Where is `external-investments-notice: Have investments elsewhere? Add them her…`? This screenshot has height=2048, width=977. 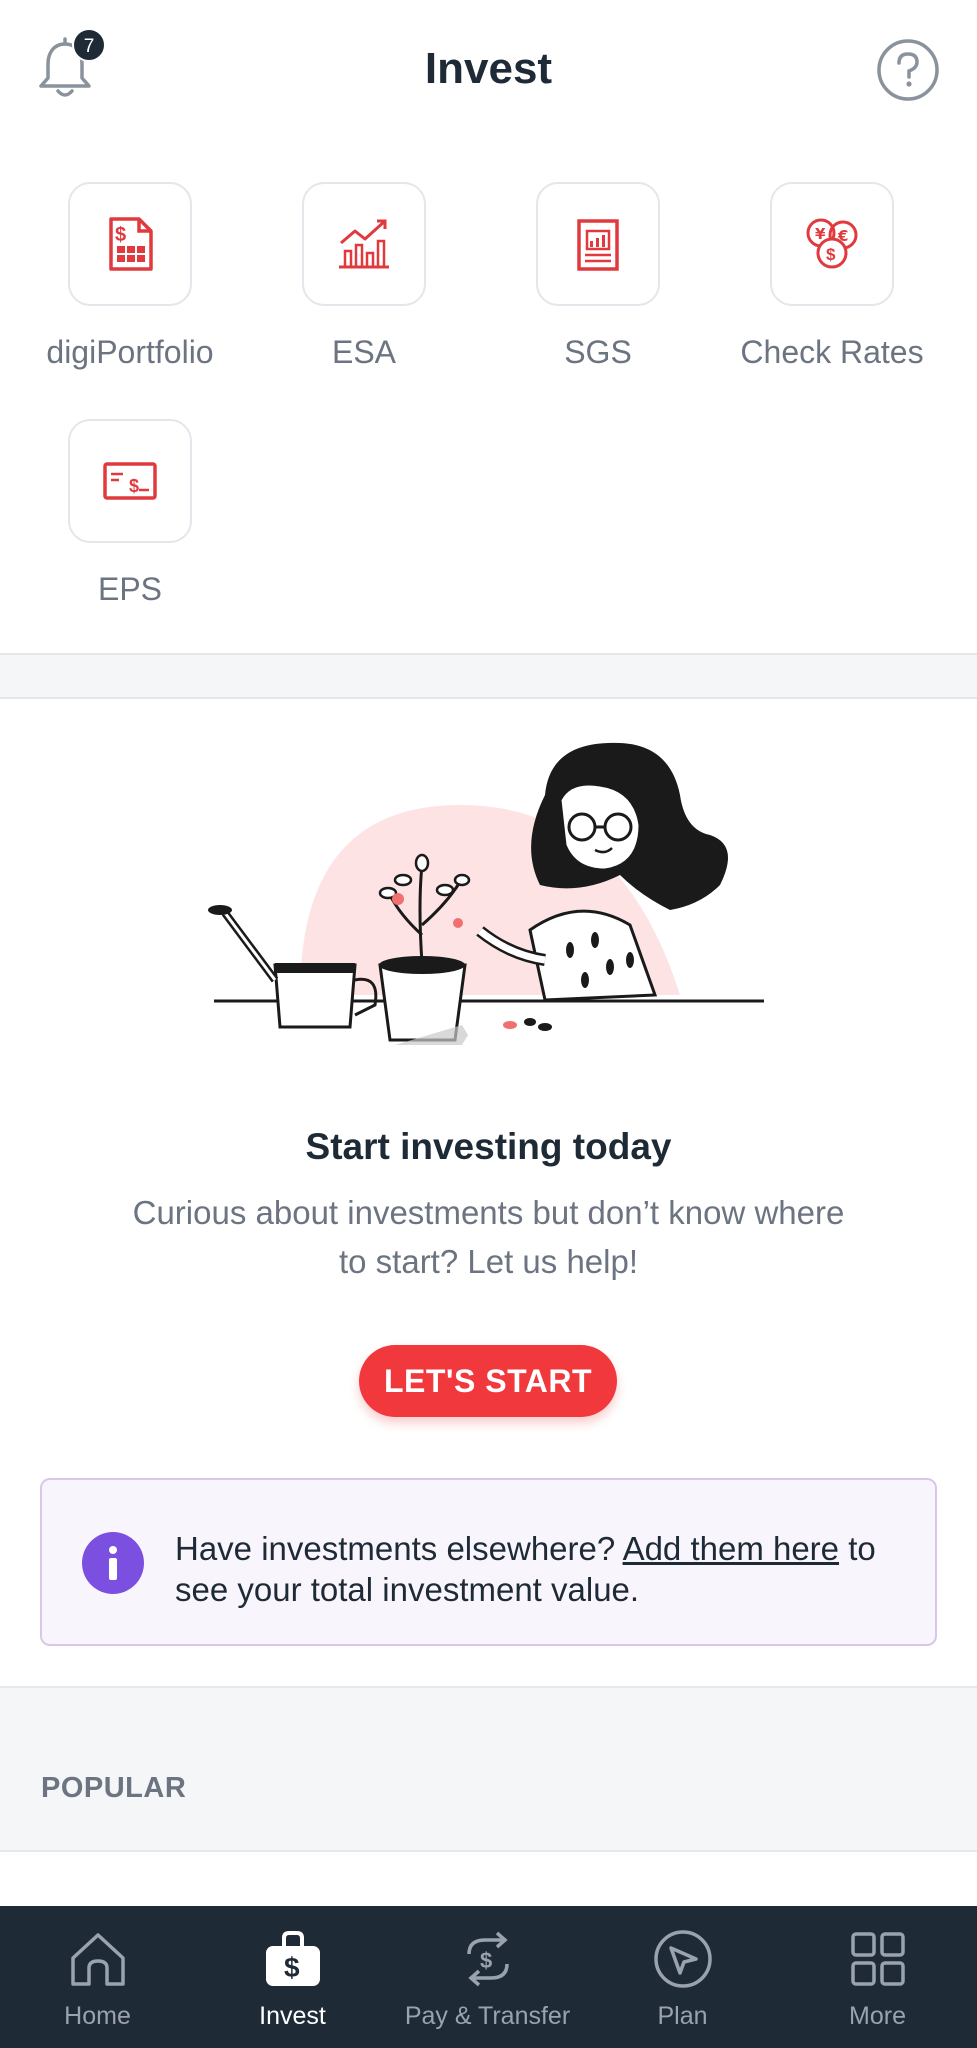
external-investments-notice: Have investments elsewhere? Add them her… is located at coordinates (488, 1562).